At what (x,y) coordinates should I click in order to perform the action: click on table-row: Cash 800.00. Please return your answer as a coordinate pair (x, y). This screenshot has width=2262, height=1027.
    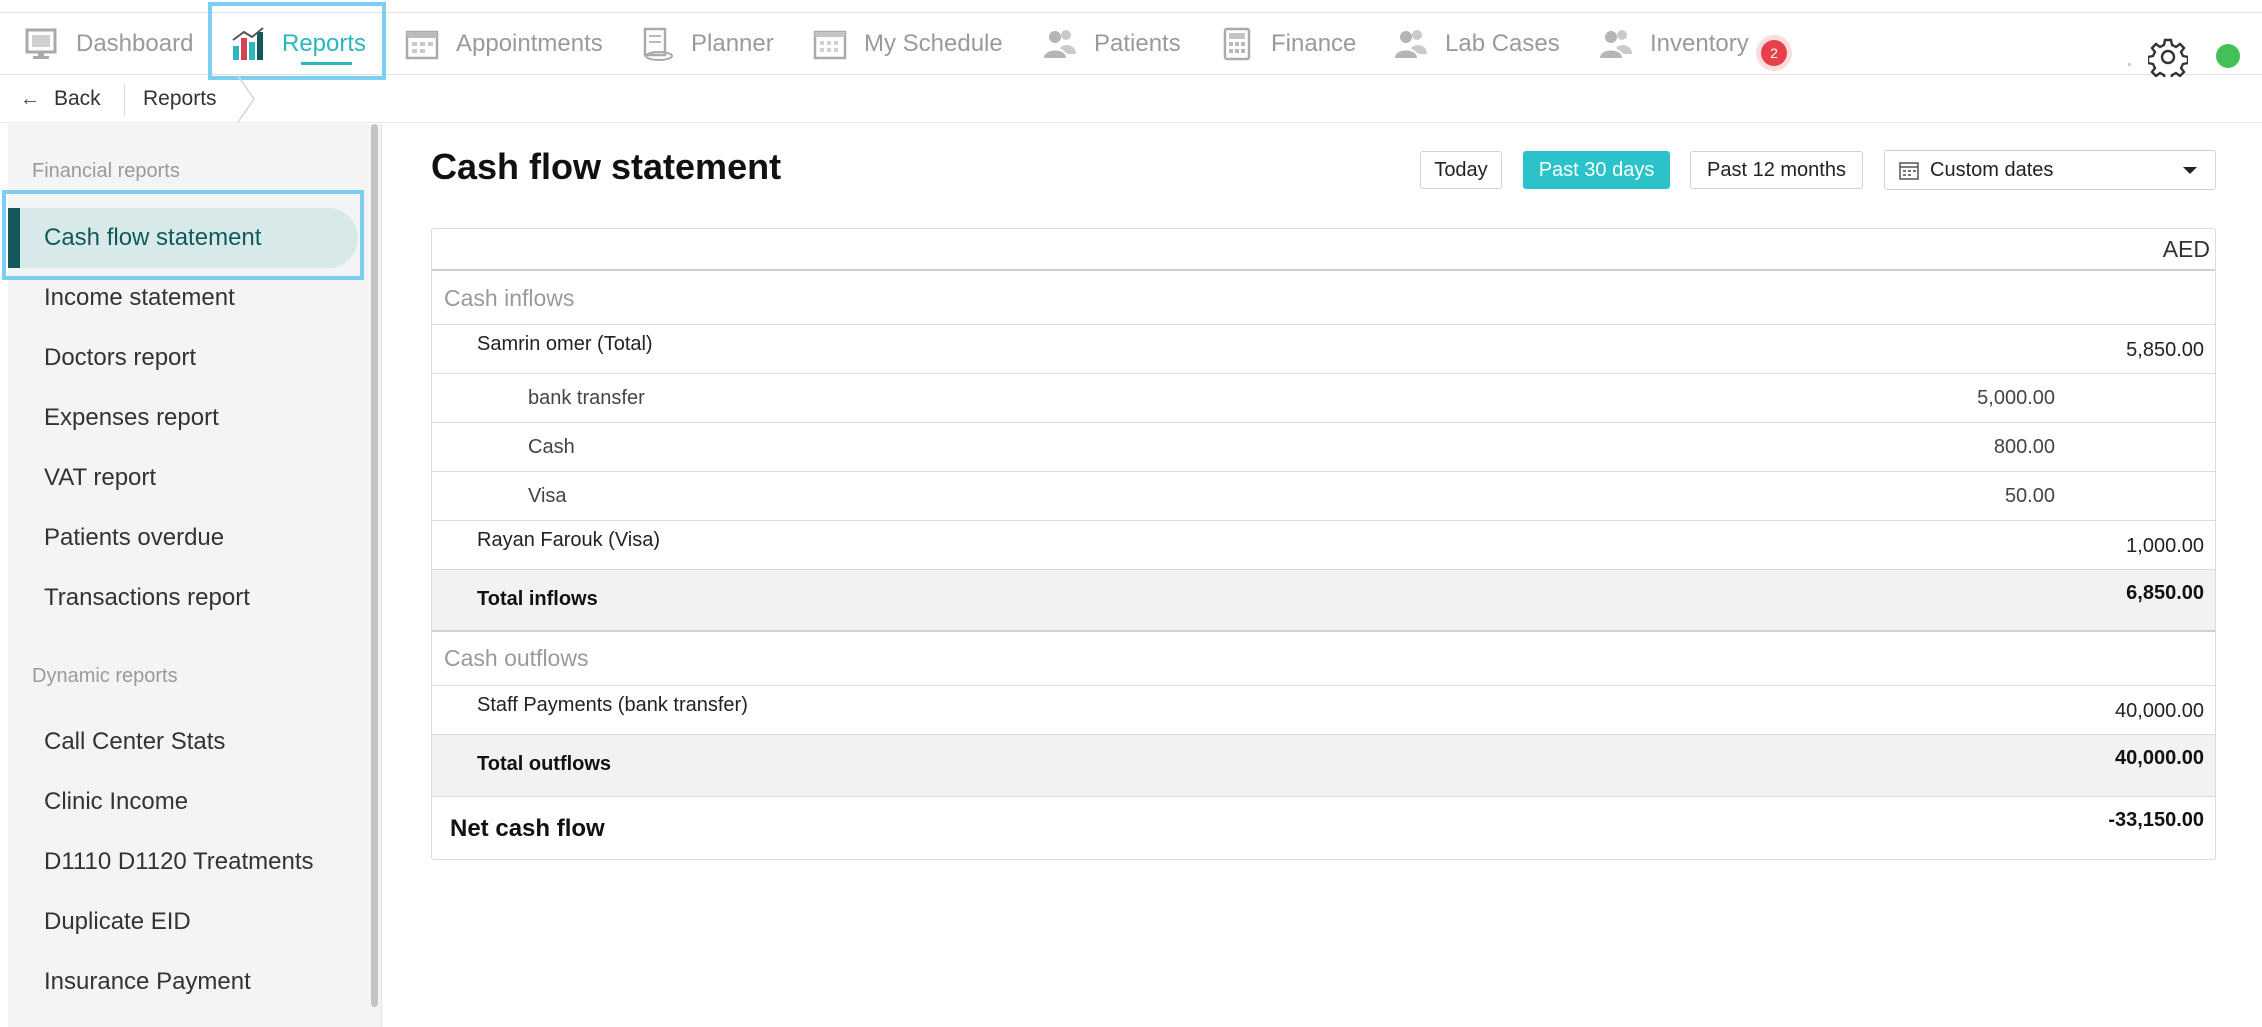
    Looking at the image, I should click on (1323, 447).